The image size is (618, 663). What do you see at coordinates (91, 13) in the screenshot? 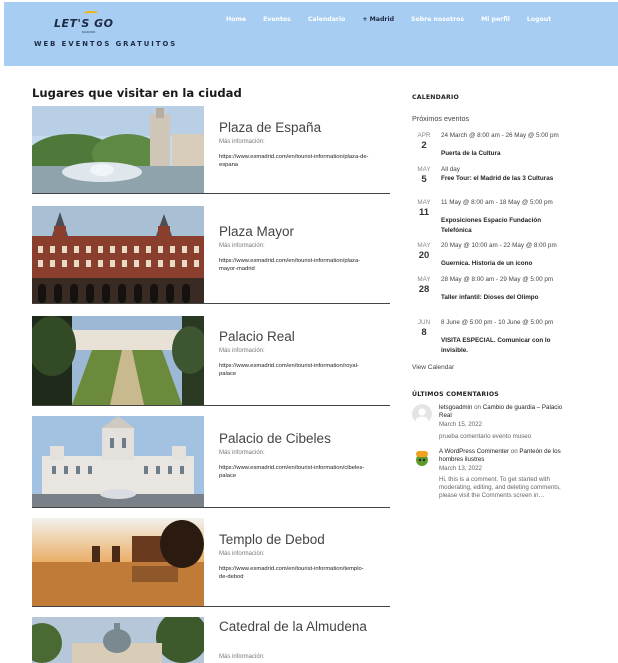
I see `logo-swoosh-icon` at bounding box center [91, 13].